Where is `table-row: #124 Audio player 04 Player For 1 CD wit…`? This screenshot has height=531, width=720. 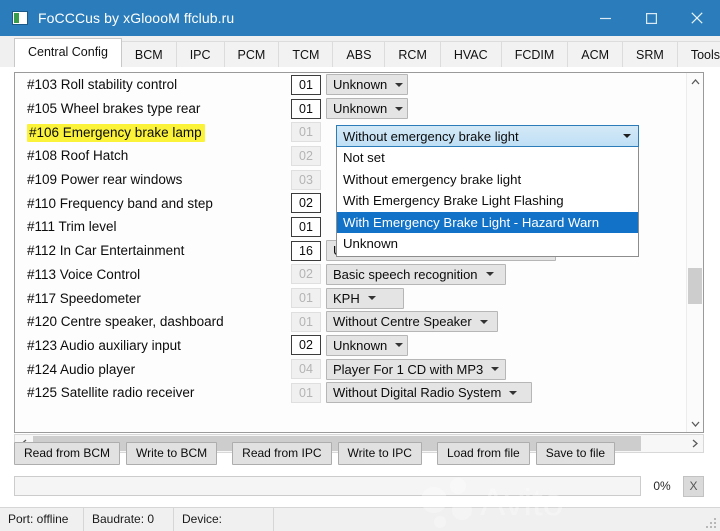 table-row: #124 Audio player 04 Player For 1 CD wit… is located at coordinates (351, 369).